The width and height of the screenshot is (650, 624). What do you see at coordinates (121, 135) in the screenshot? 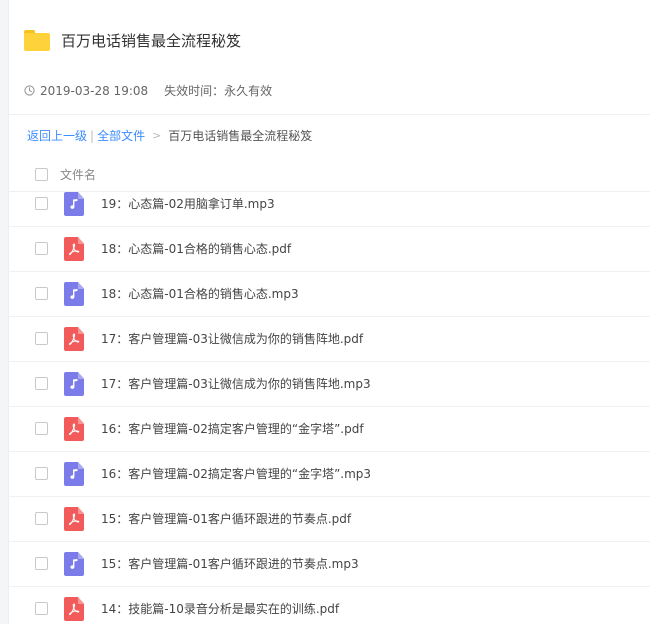
I see `all-files-link: 全部文件` at bounding box center [121, 135].